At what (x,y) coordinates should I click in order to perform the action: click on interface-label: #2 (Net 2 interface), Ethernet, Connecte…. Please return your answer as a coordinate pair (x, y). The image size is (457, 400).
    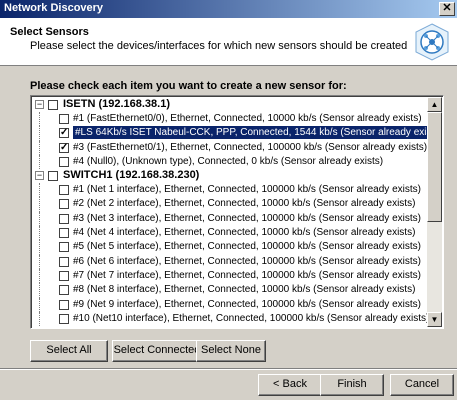
    Looking at the image, I should click on (244, 204).